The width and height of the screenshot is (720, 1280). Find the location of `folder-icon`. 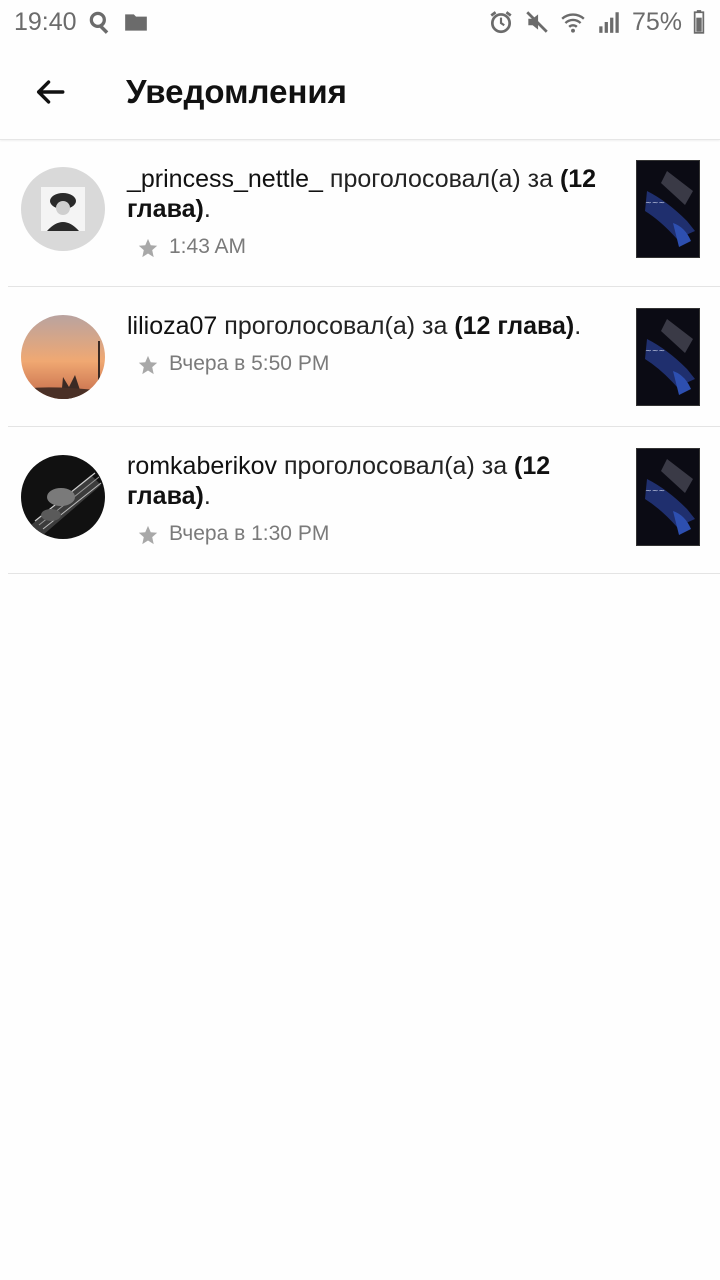

folder-icon is located at coordinates (136, 22).